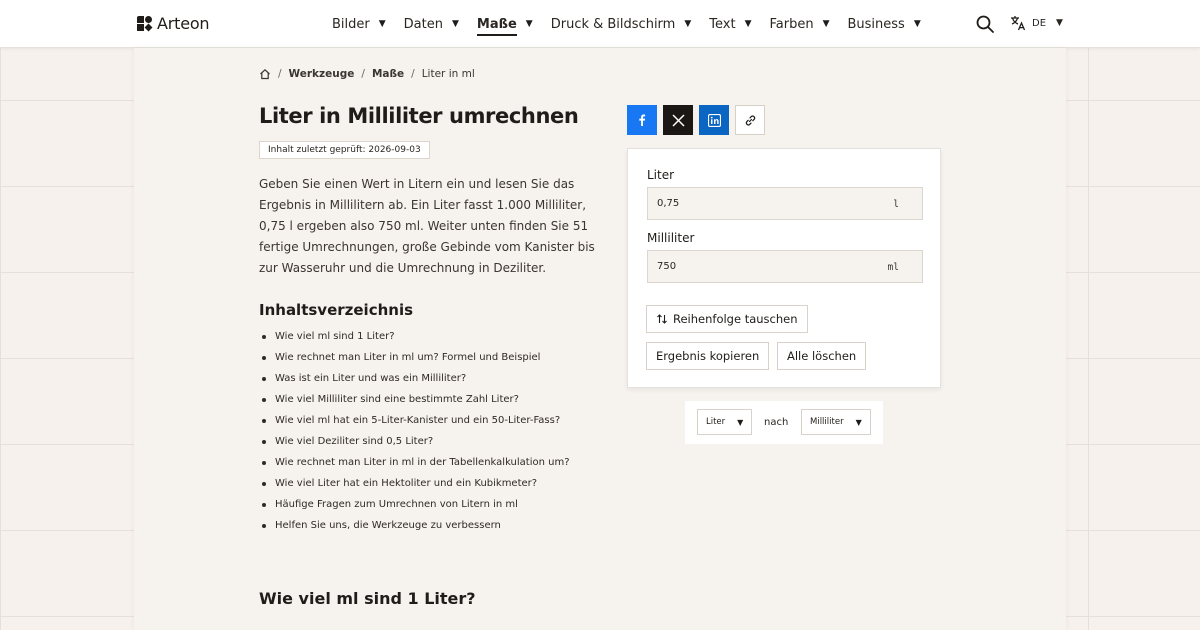 The height and width of the screenshot is (630, 1200). Describe the element at coordinates (419, 116) in the screenshot. I see `page-title: Liter in Milliliter umrechnen` at that location.